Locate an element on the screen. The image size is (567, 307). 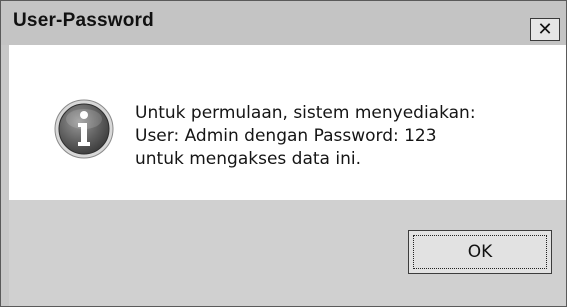
info-icon is located at coordinates (84, 129).